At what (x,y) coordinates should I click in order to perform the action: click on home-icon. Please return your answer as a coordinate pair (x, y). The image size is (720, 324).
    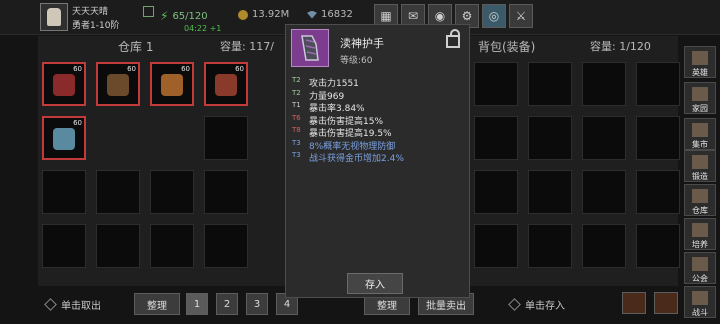
    Looking at the image, I should click on (700, 94).